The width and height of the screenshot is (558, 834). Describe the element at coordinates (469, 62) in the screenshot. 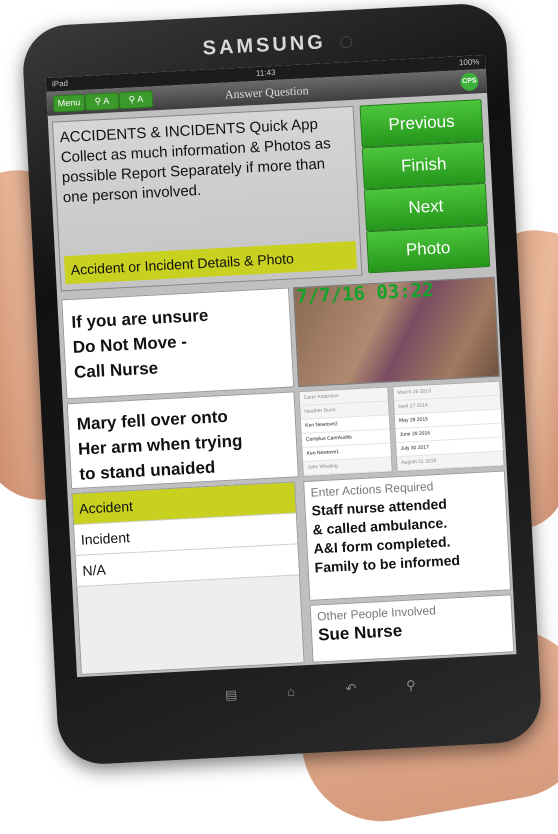

I see `status-battery: 100%` at that location.